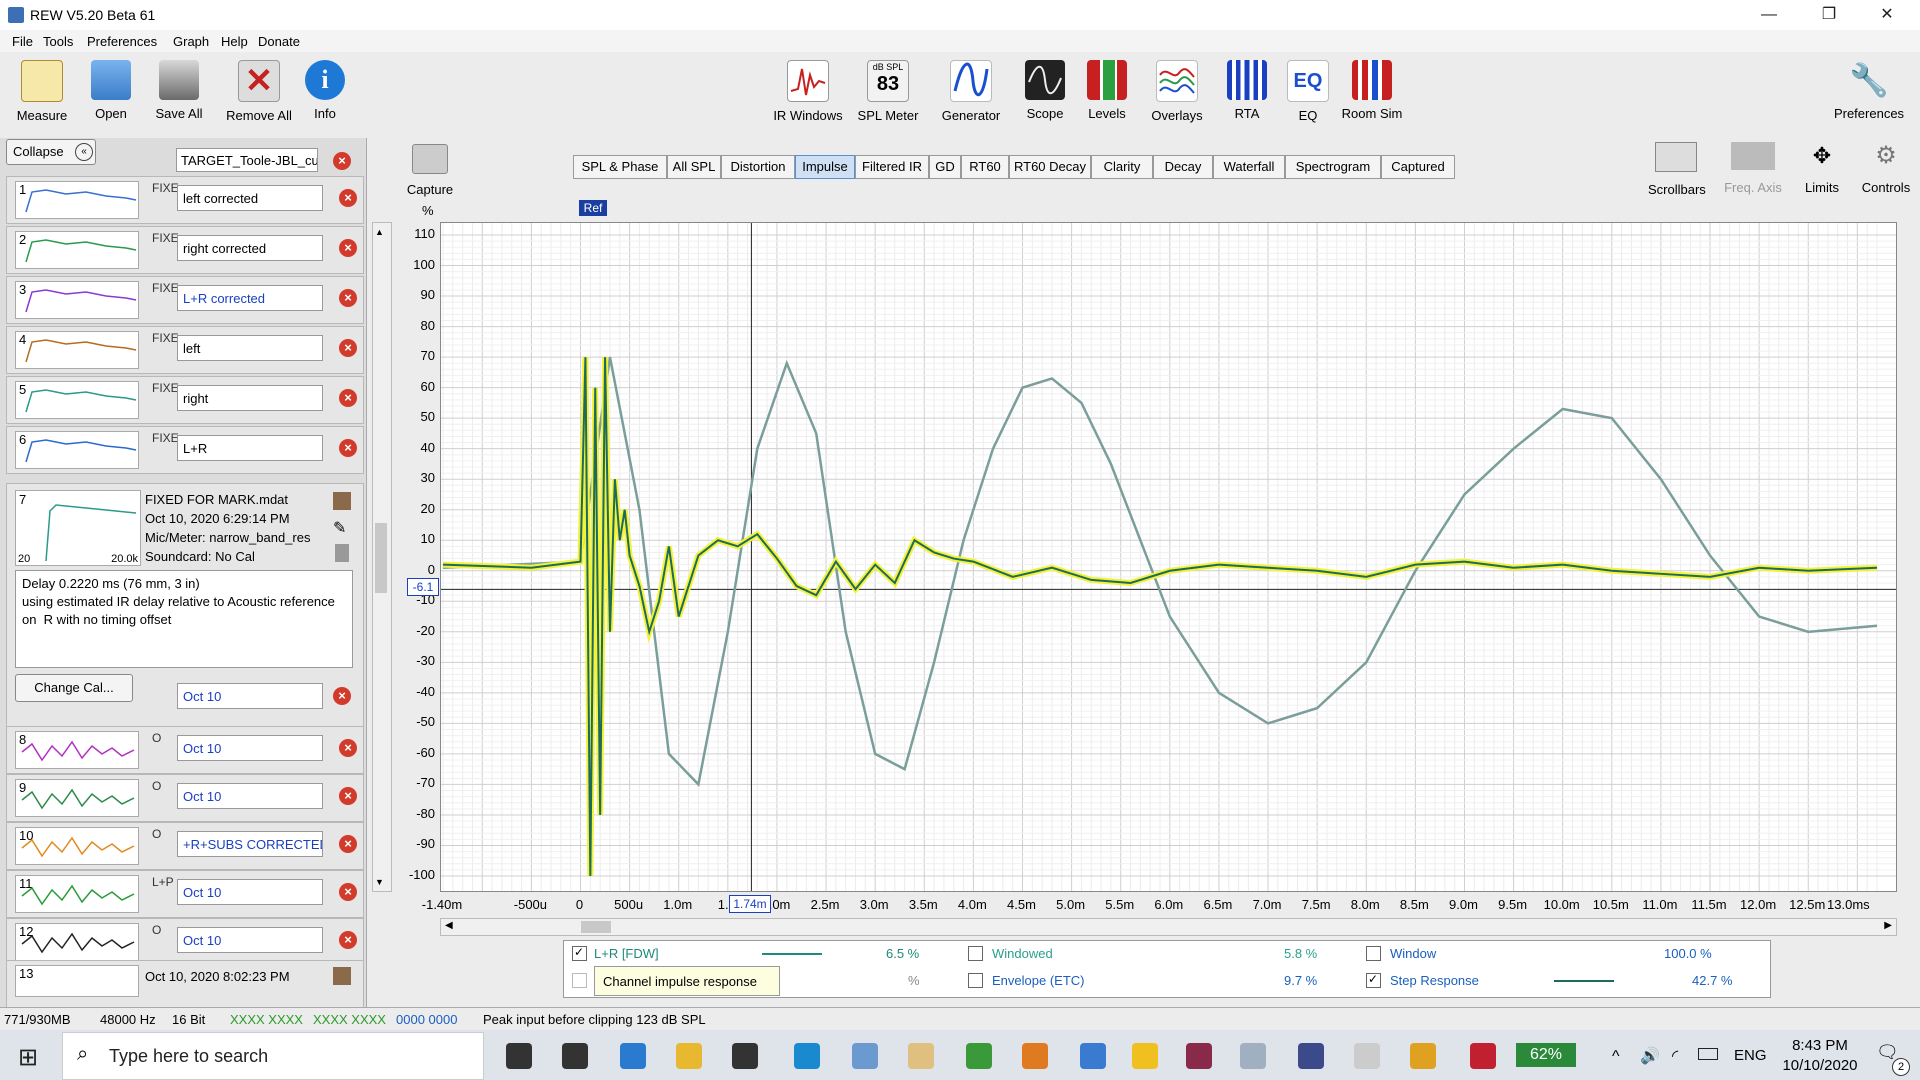 The height and width of the screenshot is (1080, 1920). What do you see at coordinates (122, 41) in the screenshot?
I see `menu-preferences: Preferences` at bounding box center [122, 41].